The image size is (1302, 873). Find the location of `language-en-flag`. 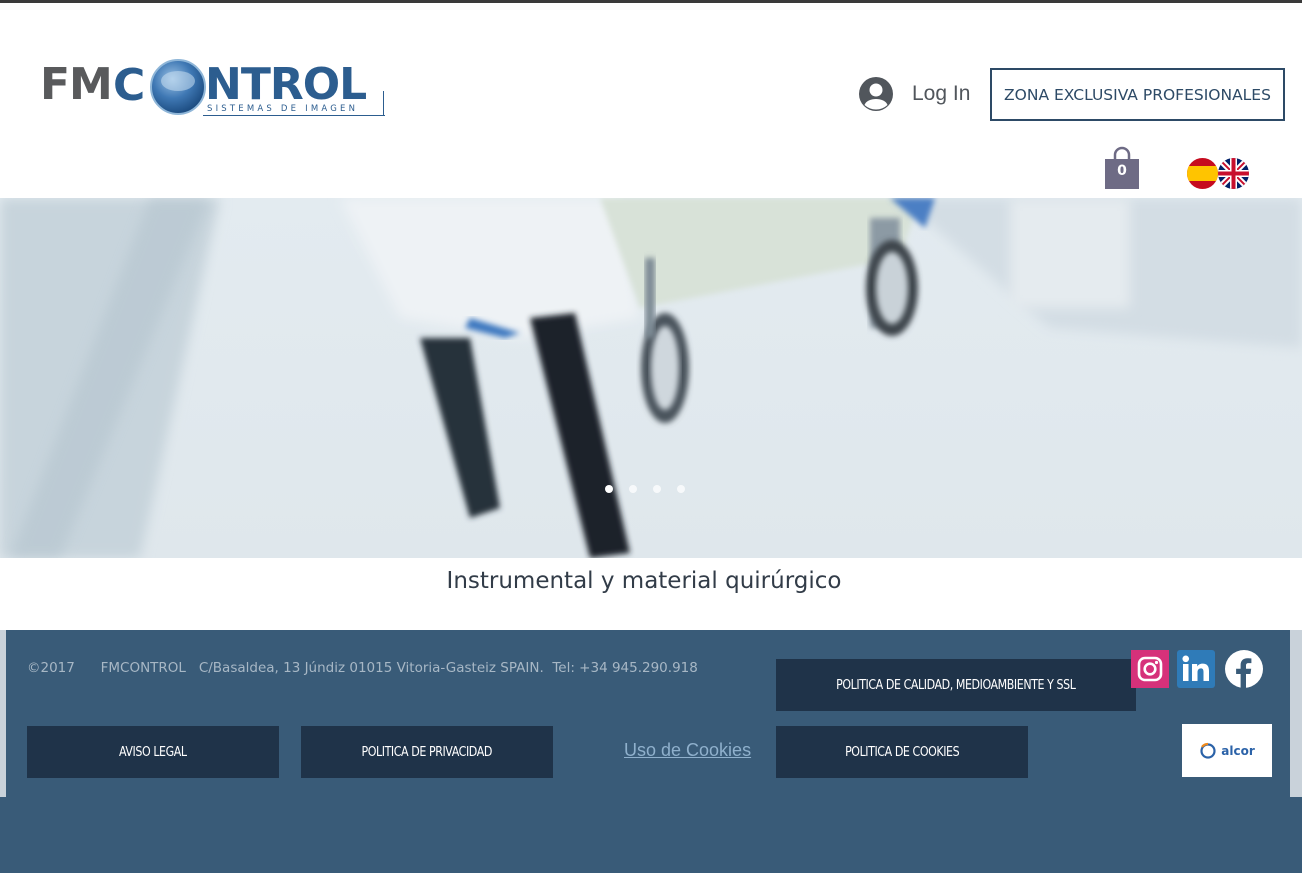

language-en-flag is located at coordinates (1233, 173).